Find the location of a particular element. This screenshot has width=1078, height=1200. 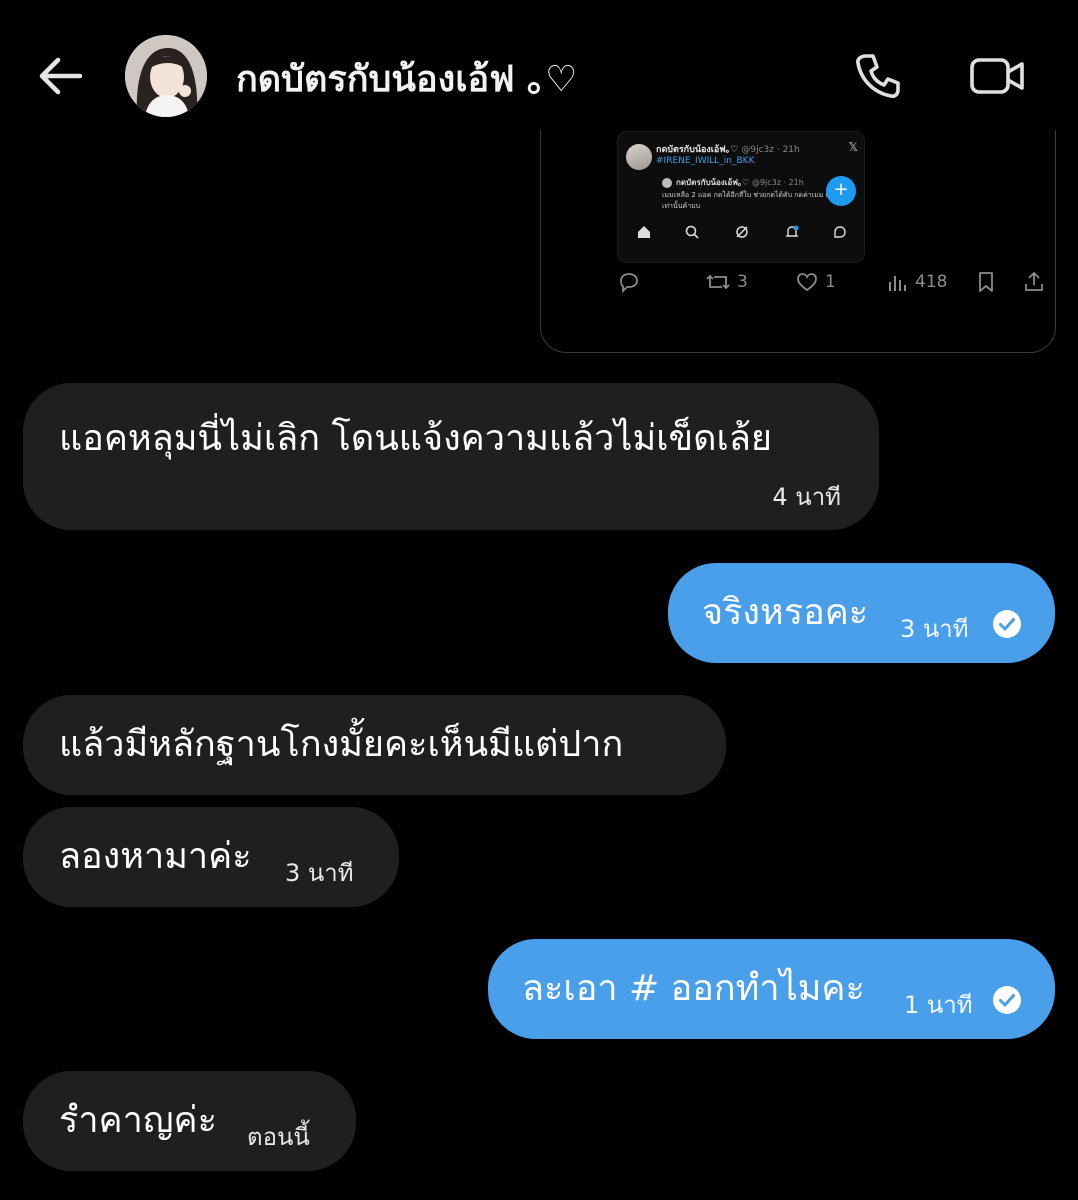

message-bubble-incoming: ลองหามาค่ะ 3 นาที is located at coordinates (211, 857).